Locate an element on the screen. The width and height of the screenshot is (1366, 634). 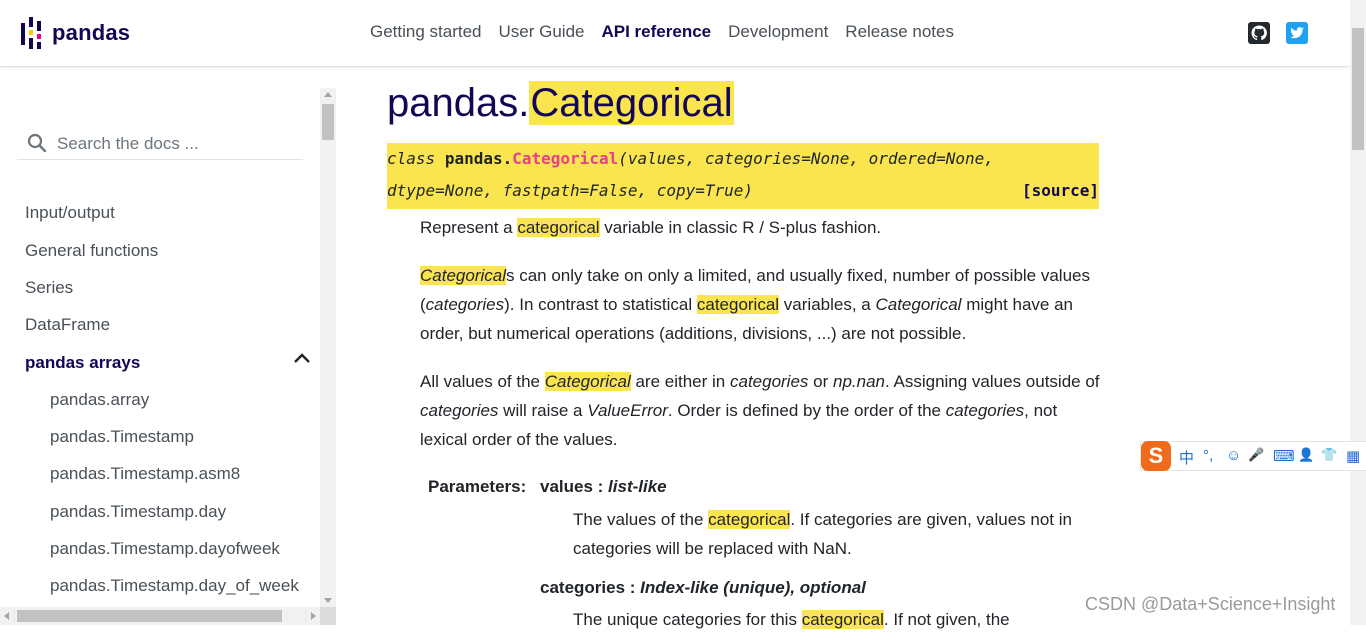
pandas-logo: pandas is located at coordinates (75, 33).